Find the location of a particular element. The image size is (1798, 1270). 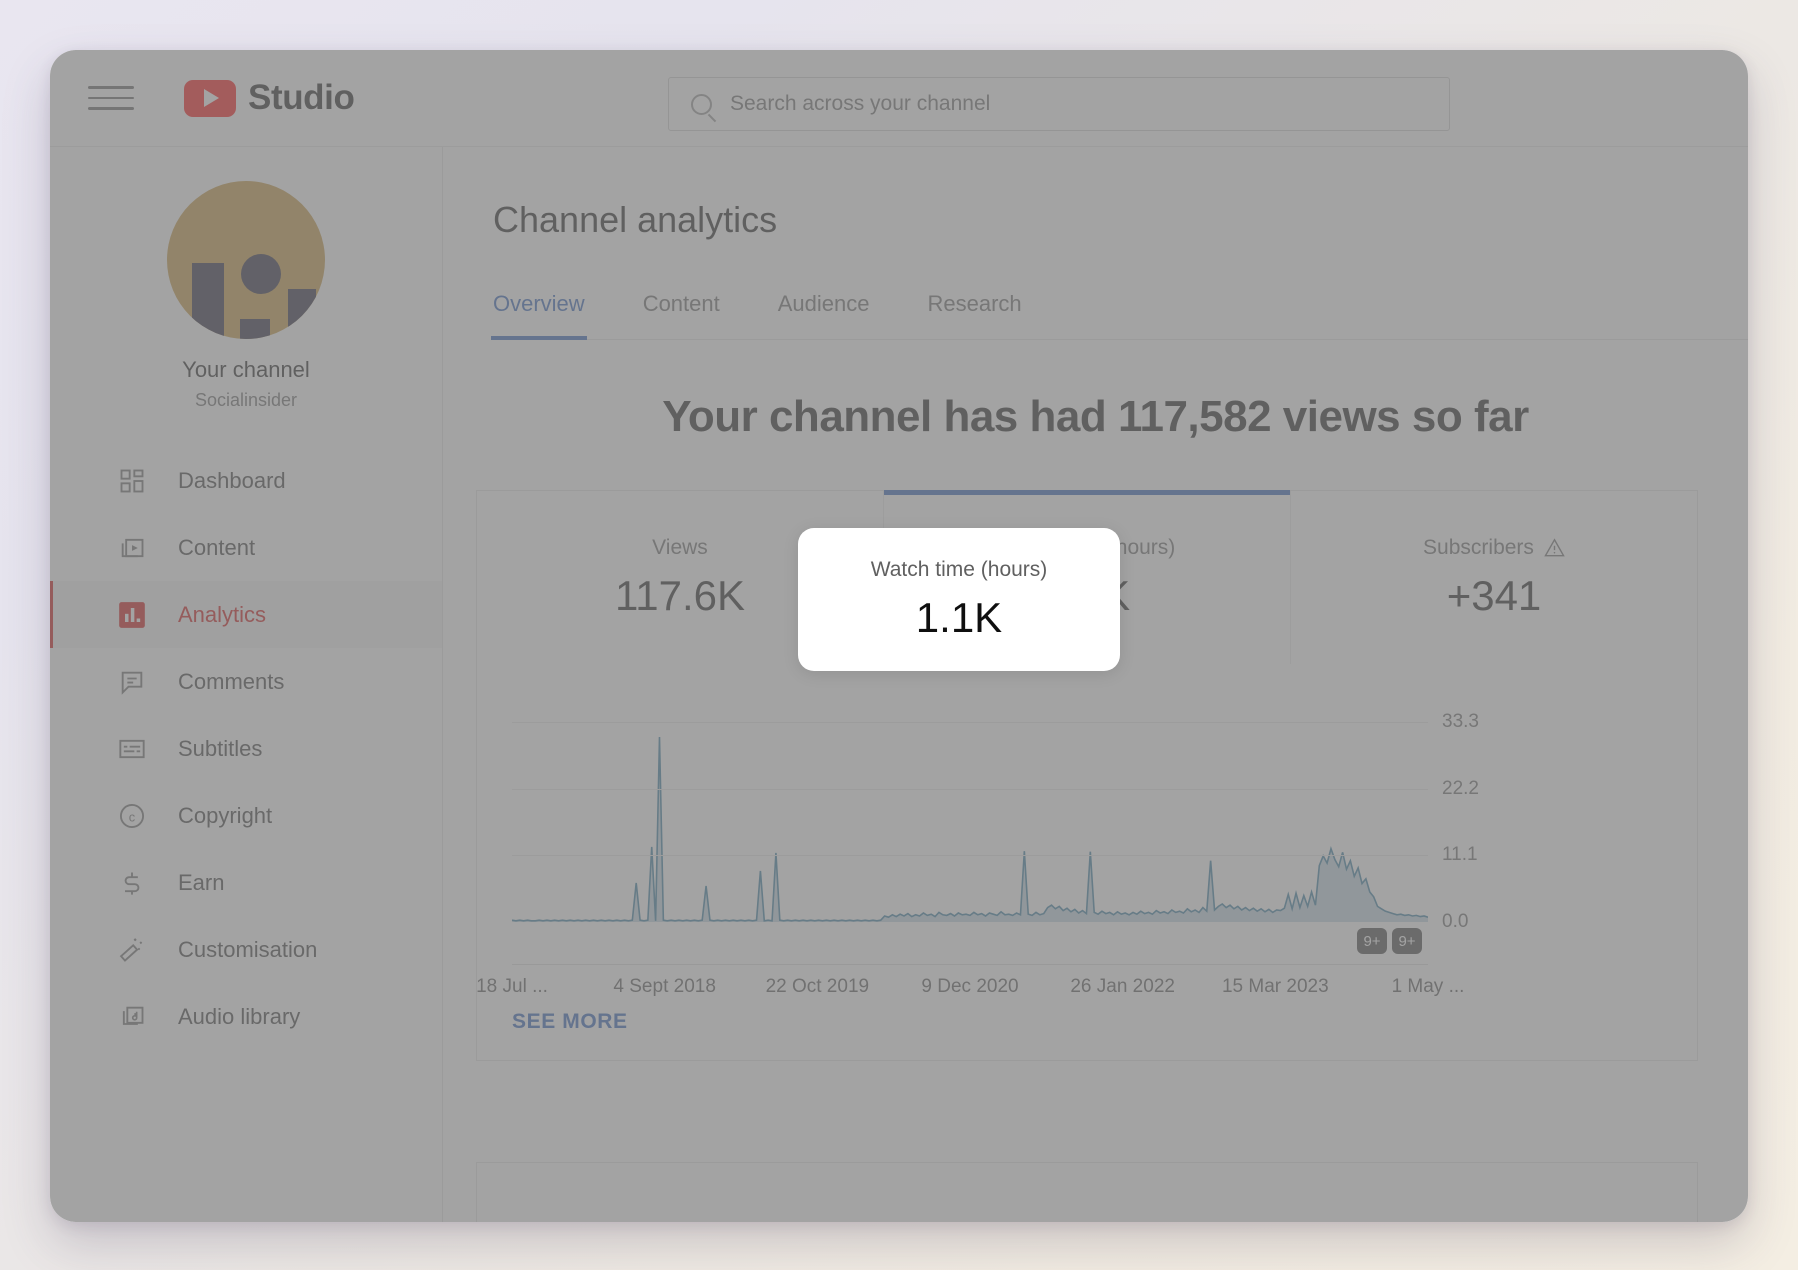

search-icon is located at coordinates (701, 104).